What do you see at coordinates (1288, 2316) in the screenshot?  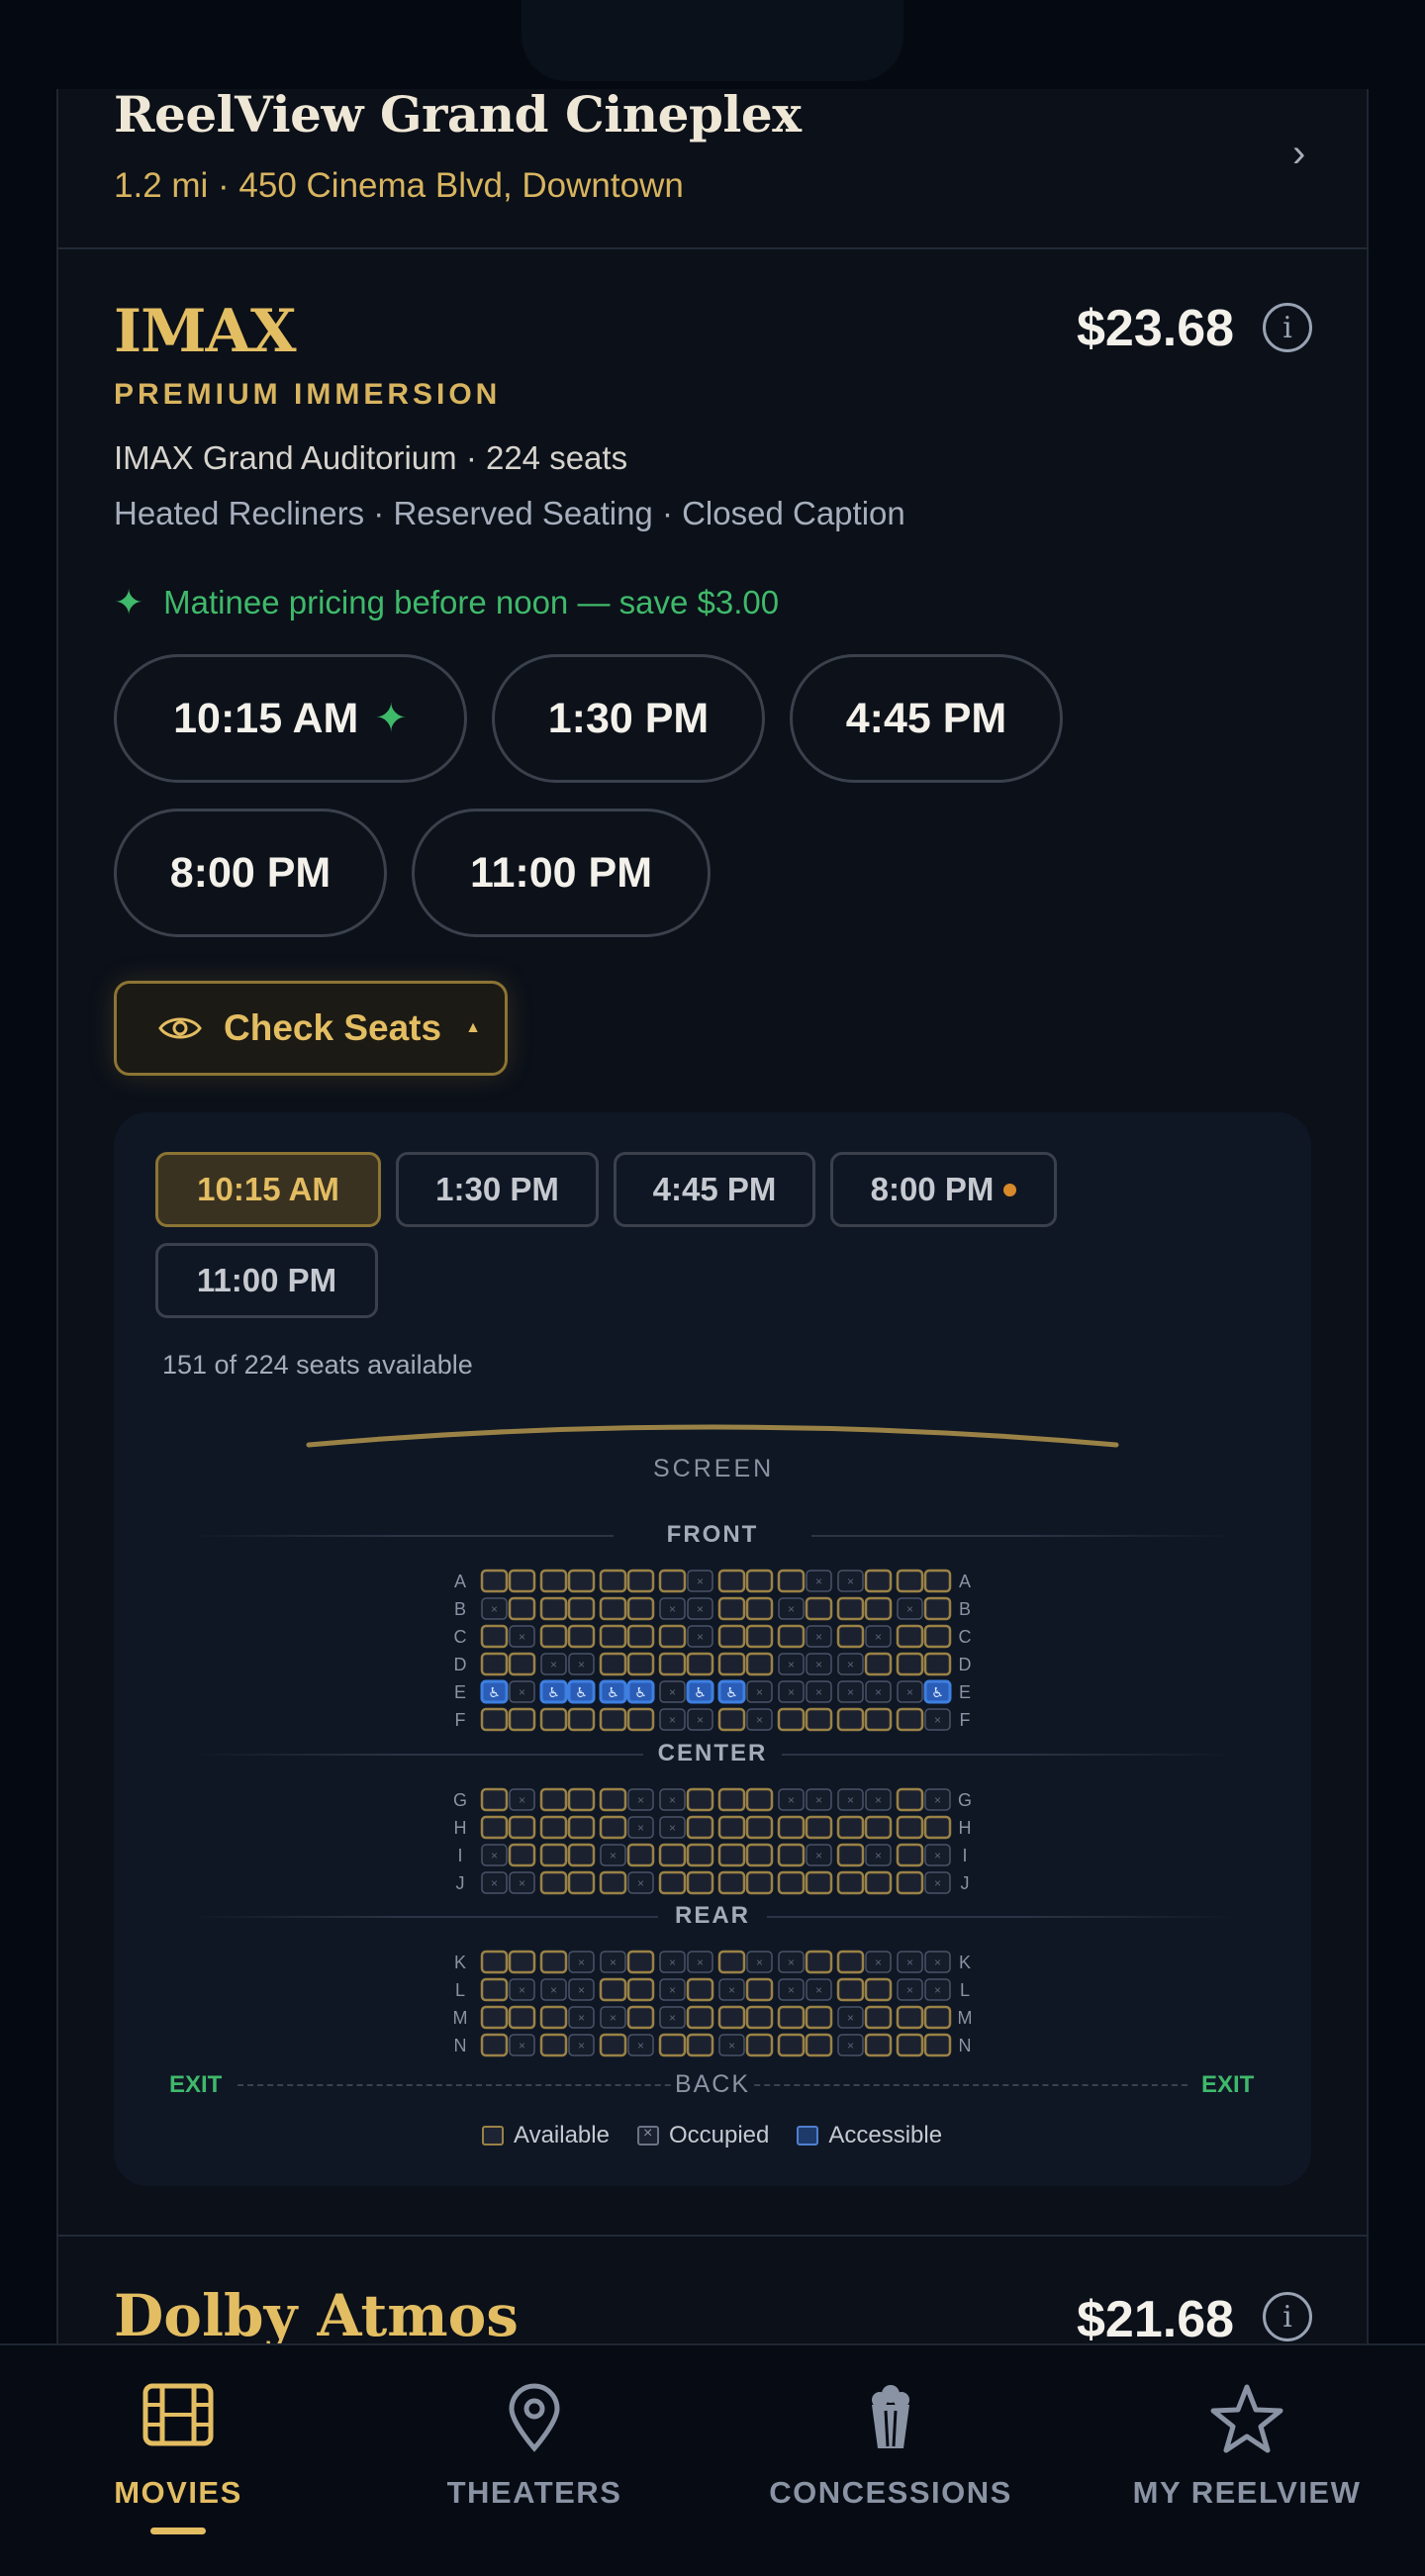 I see `info-icon: i` at bounding box center [1288, 2316].